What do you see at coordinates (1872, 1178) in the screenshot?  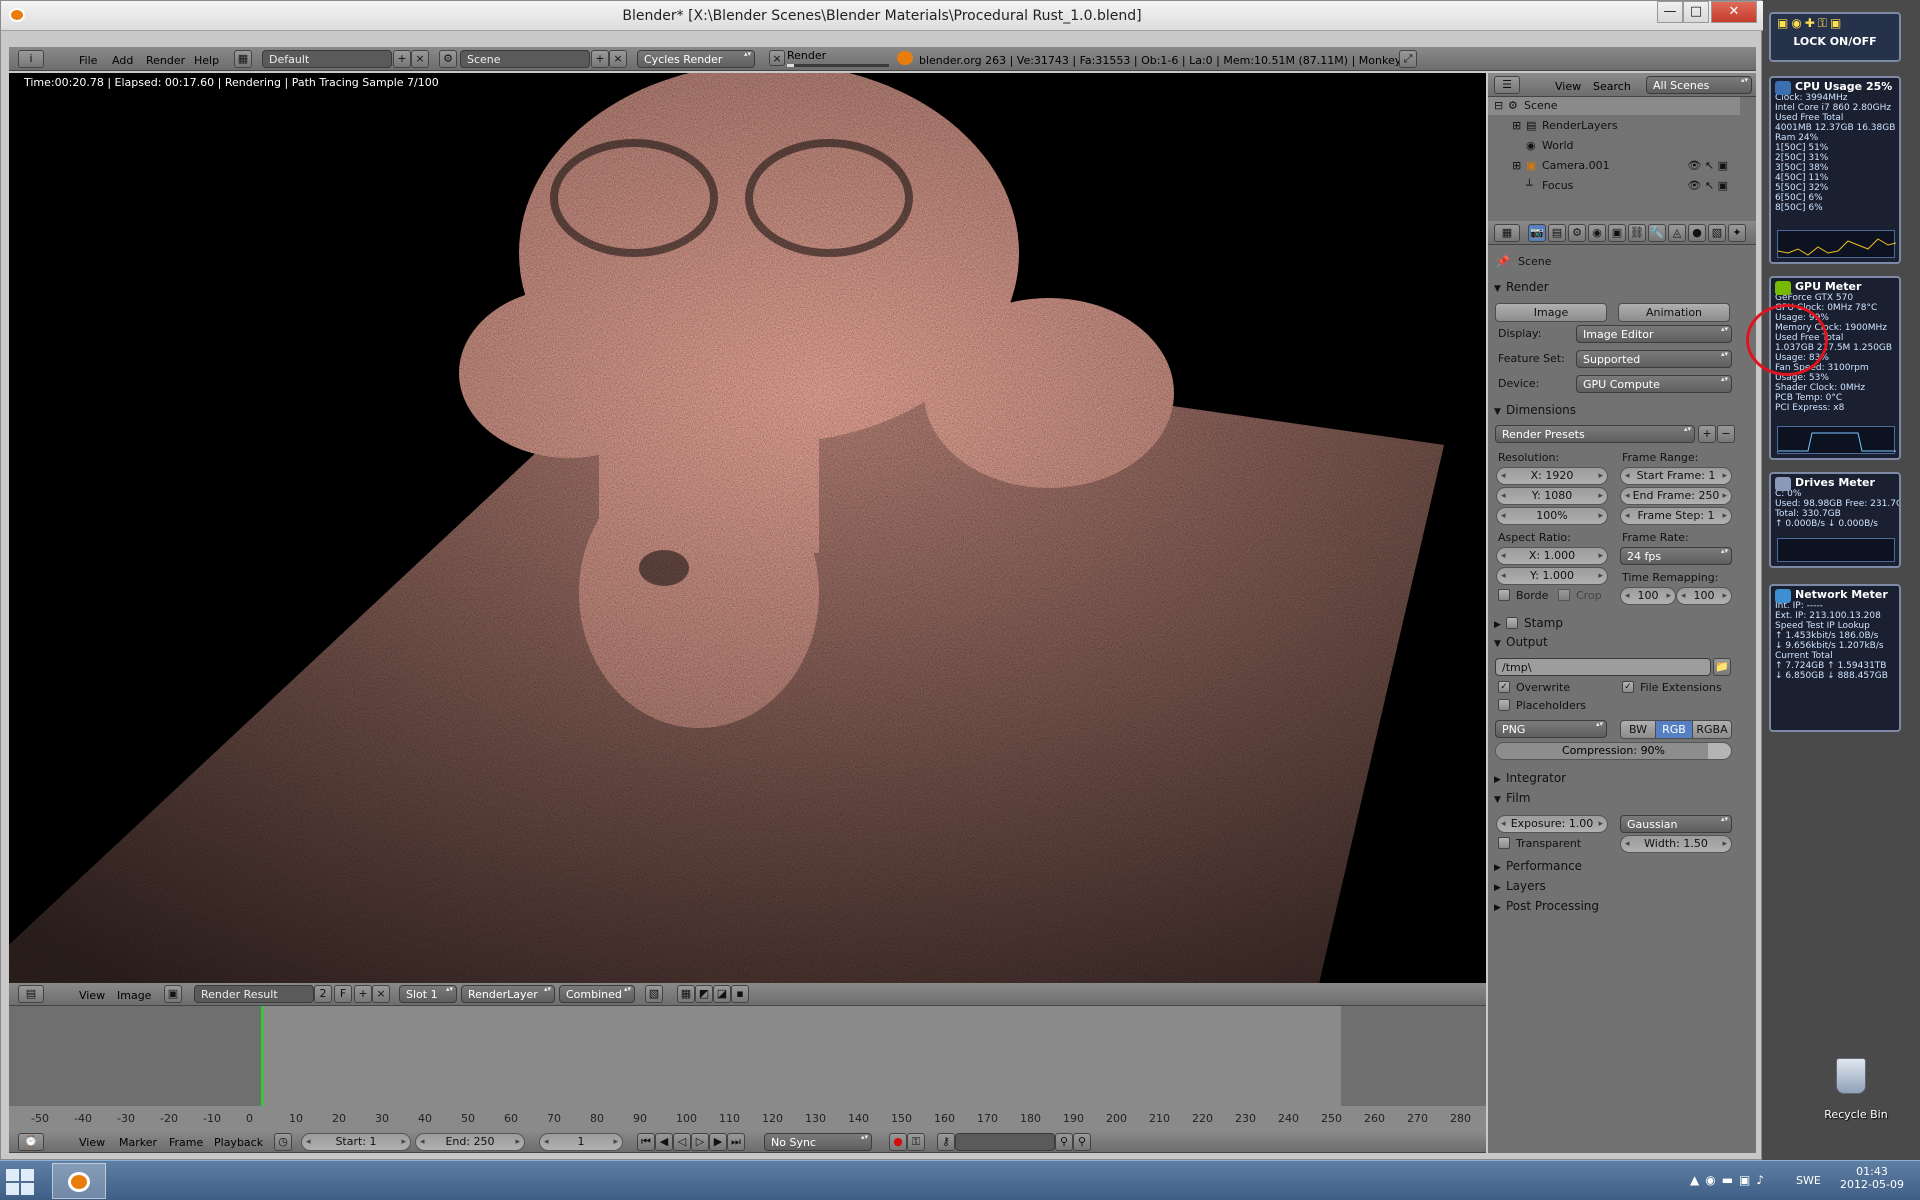 I see `clock: 01:43 2012-05-09` at bounding box center [1872, 1178].